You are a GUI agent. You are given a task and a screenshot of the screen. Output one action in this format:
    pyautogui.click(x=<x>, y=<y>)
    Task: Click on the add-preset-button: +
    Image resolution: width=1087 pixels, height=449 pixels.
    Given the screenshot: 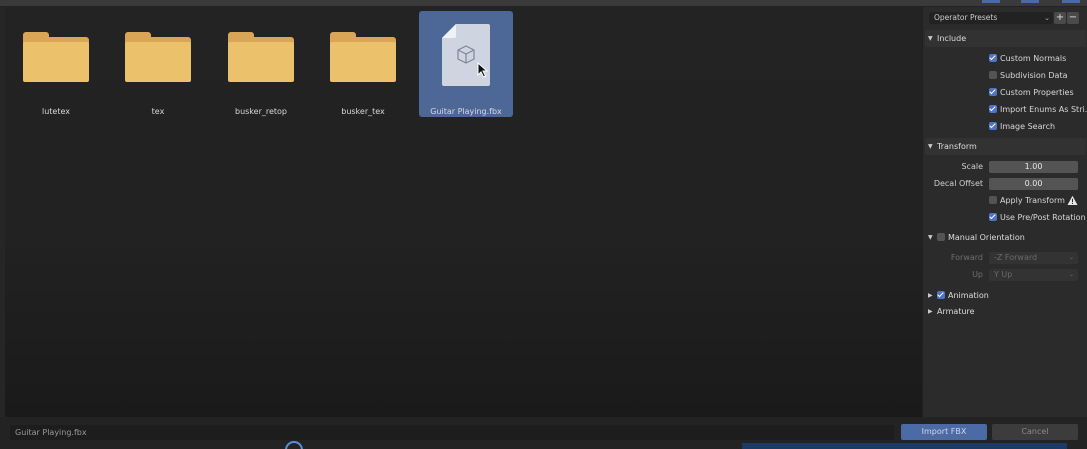 What is the action you would take?
    pyautogui.click(x=1060, y=18)
    